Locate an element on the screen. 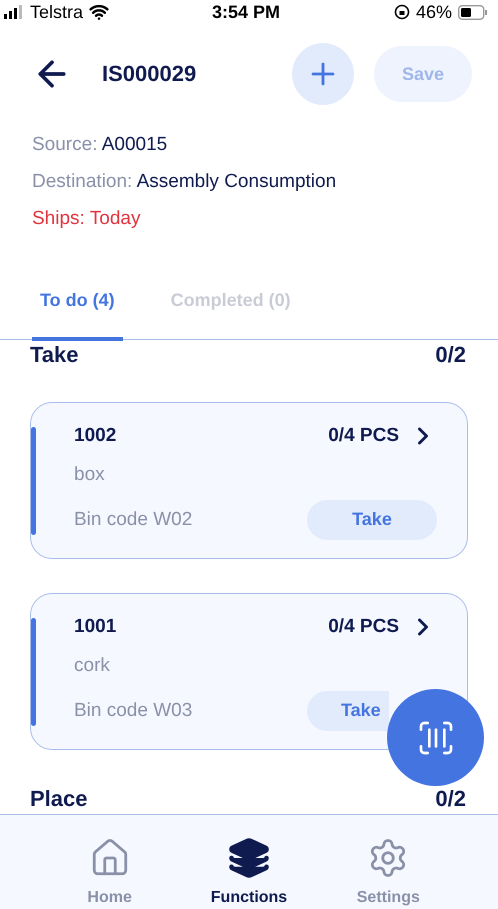  tab: To do (4) is located at coordinates (77, 312).